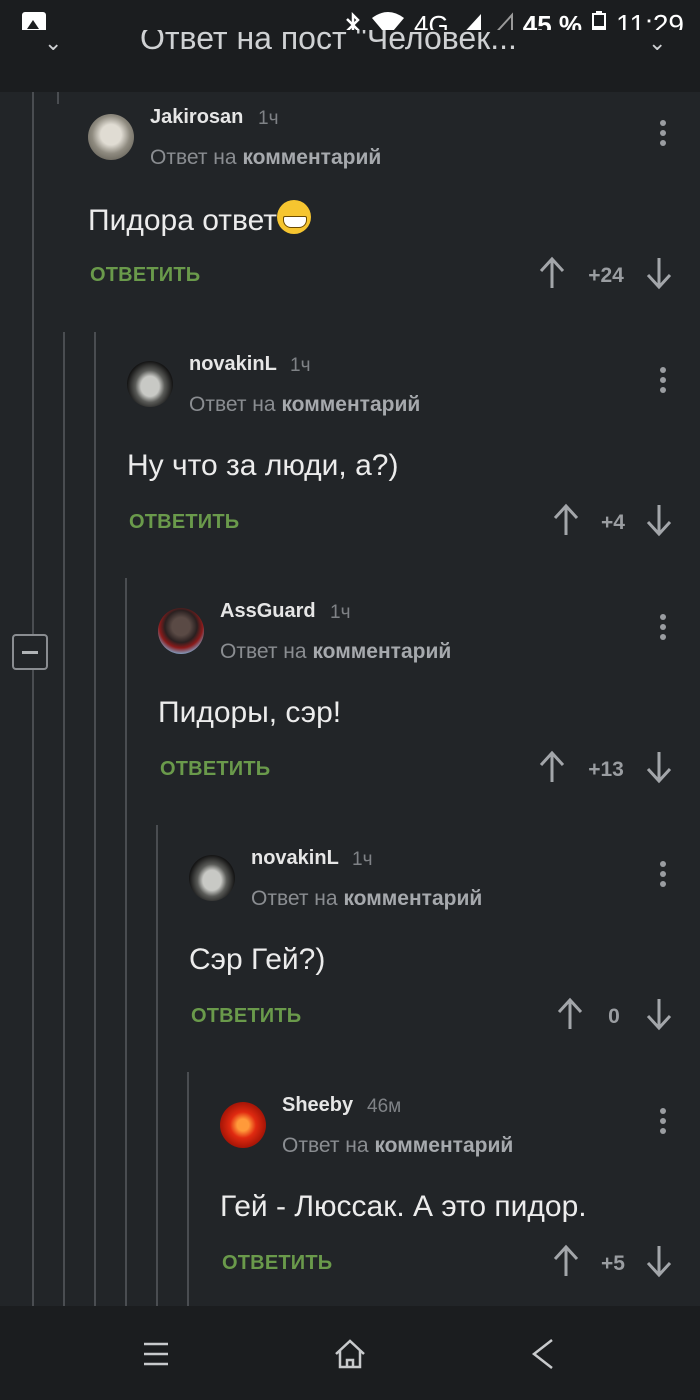 This screenshot has height=1400, width=700. I want to click on vote-score: +24, so click(606, 275).